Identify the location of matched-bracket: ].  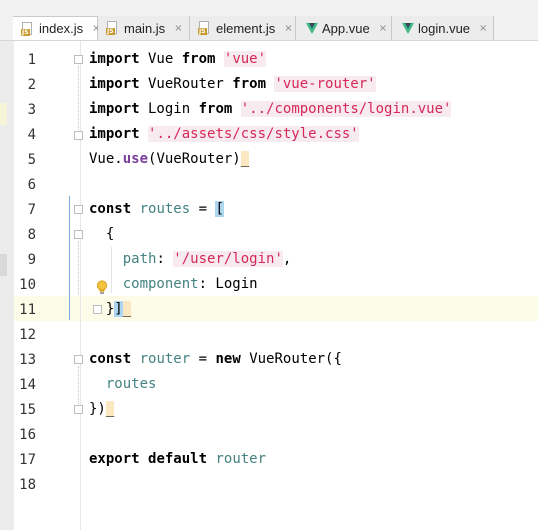
(118, 309).